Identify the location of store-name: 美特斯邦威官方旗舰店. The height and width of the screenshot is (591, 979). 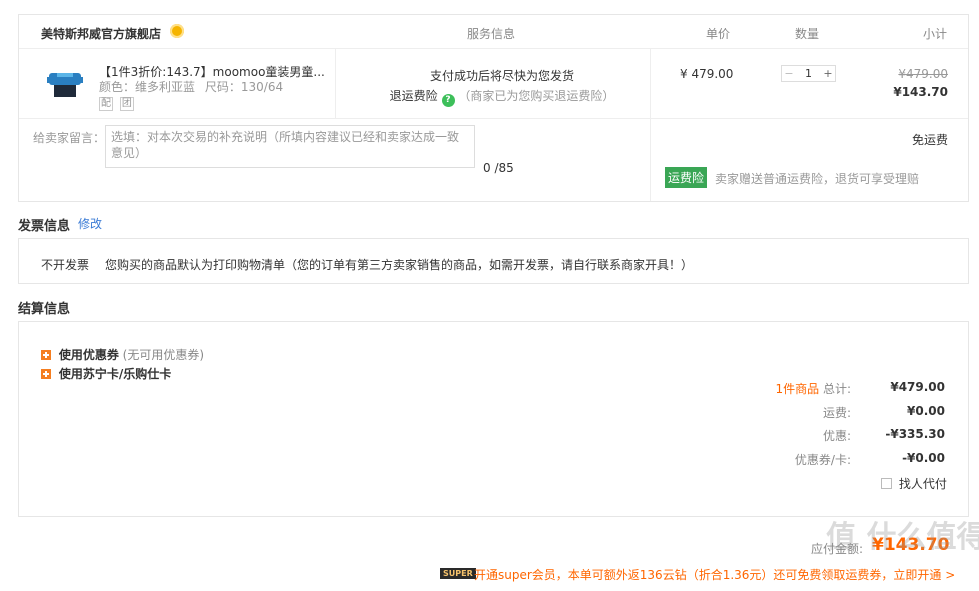
(101, 33).